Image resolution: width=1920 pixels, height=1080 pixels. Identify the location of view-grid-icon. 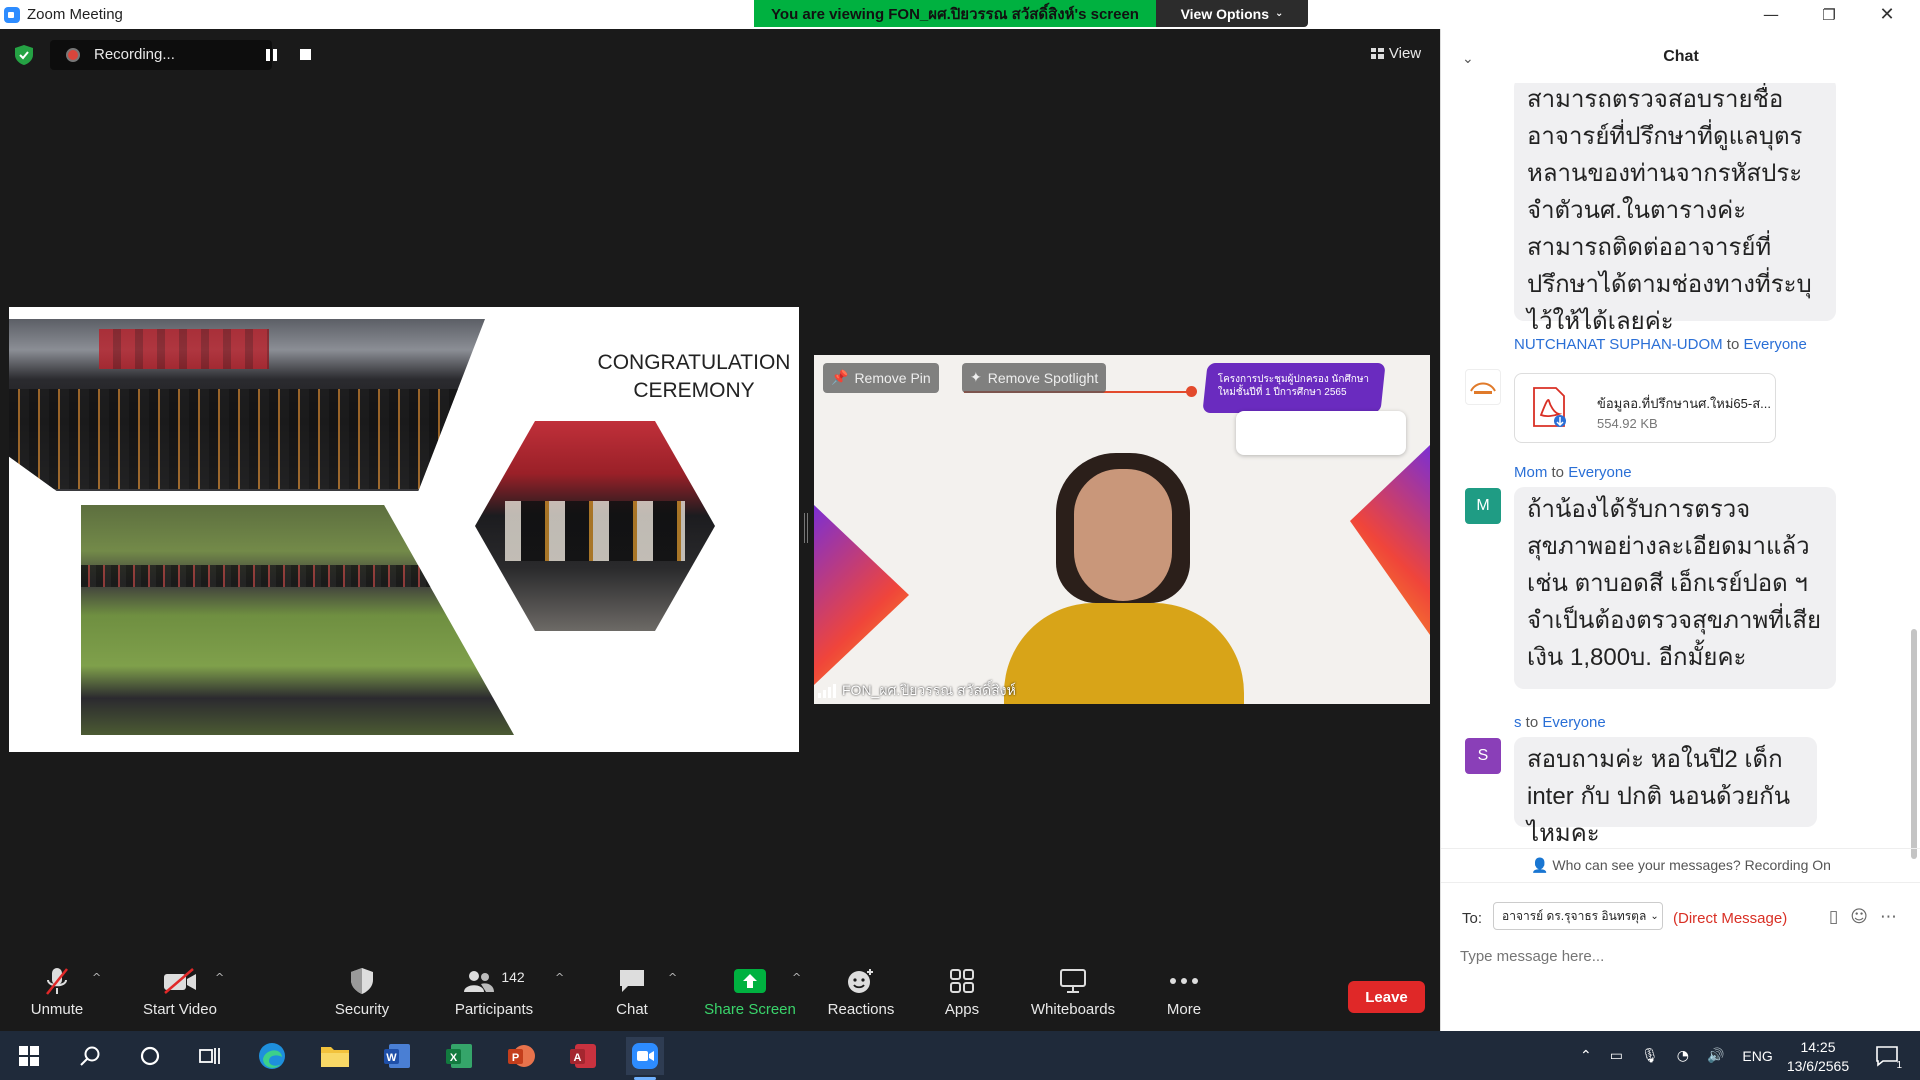
(1377, 53).